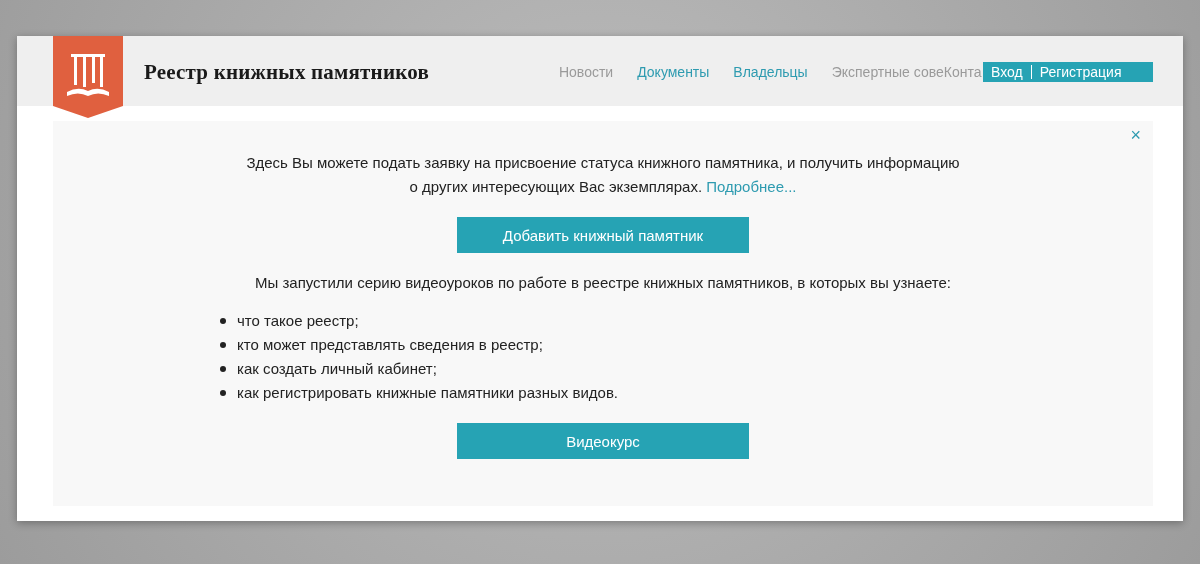 This screenshot has width=1200, height=564. I want to click on nav-link: Новости, so click(586, 72).